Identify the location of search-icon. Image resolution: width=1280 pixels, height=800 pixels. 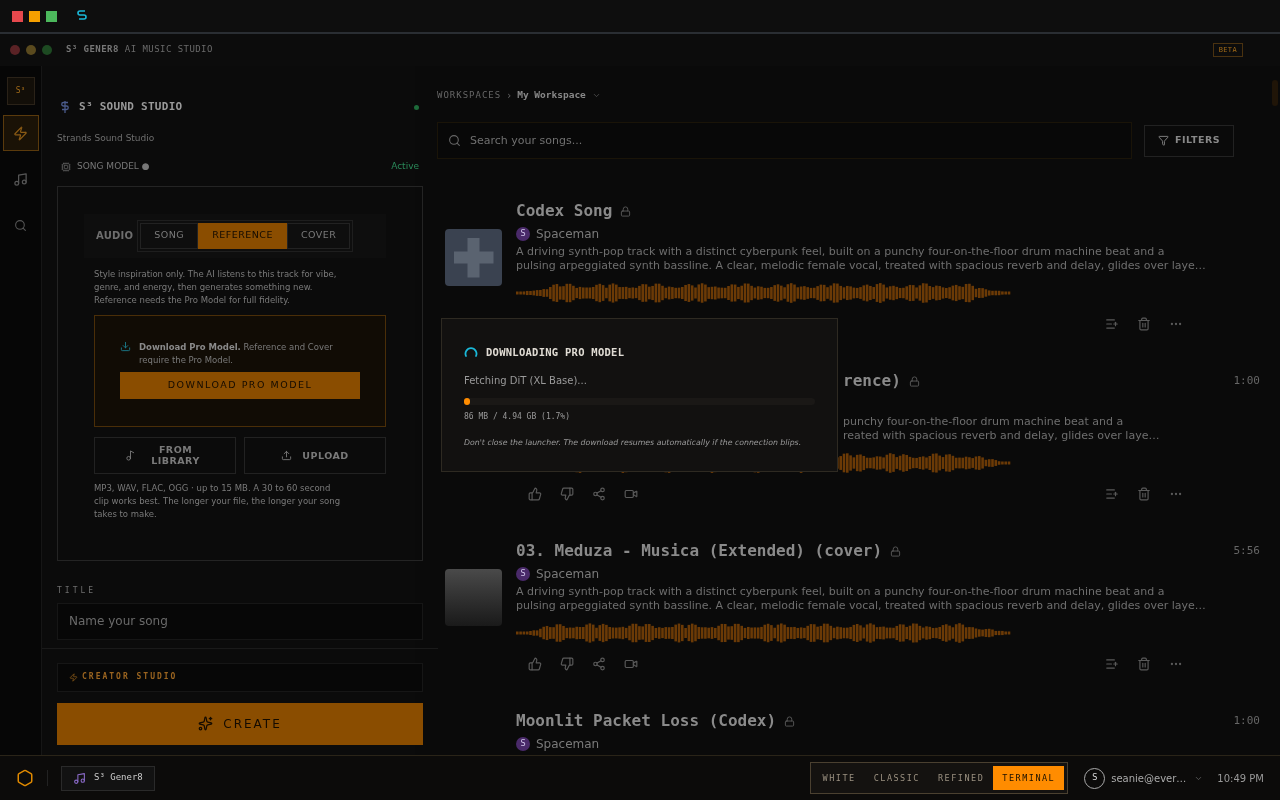
(20, 225).